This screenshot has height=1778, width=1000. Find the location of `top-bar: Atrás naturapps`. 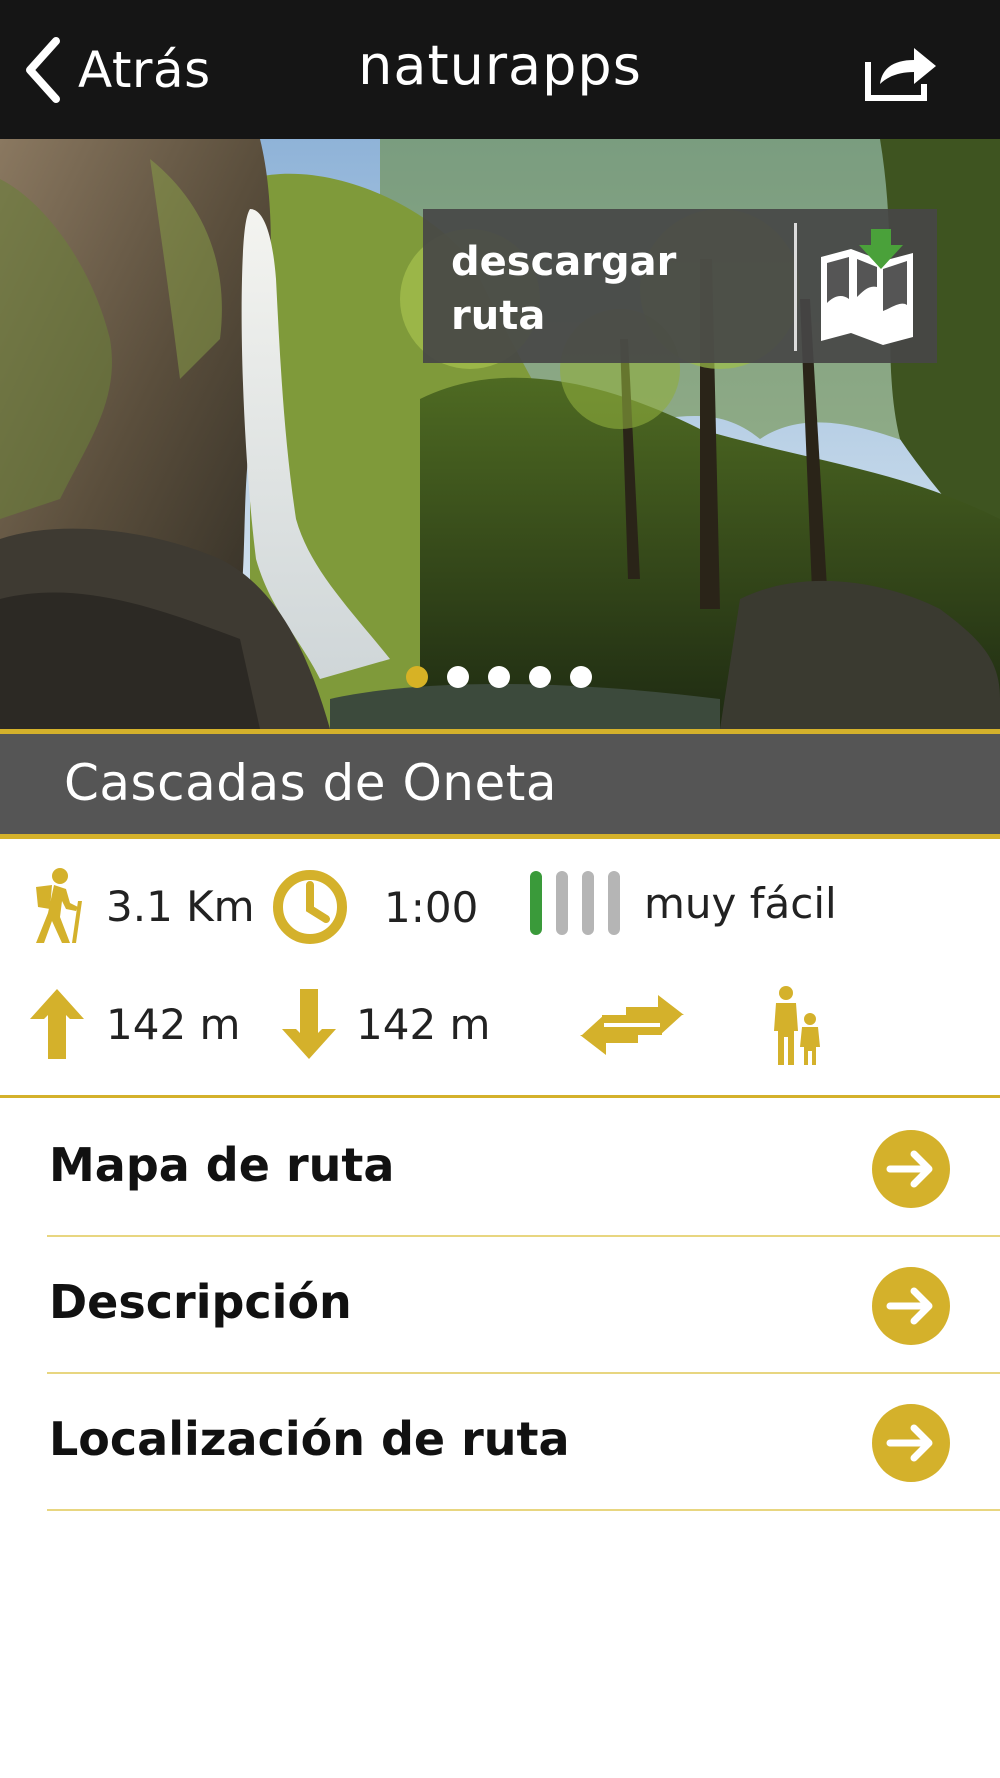

top-bar: Atrás naturapps is located at coordinates (500, 69).